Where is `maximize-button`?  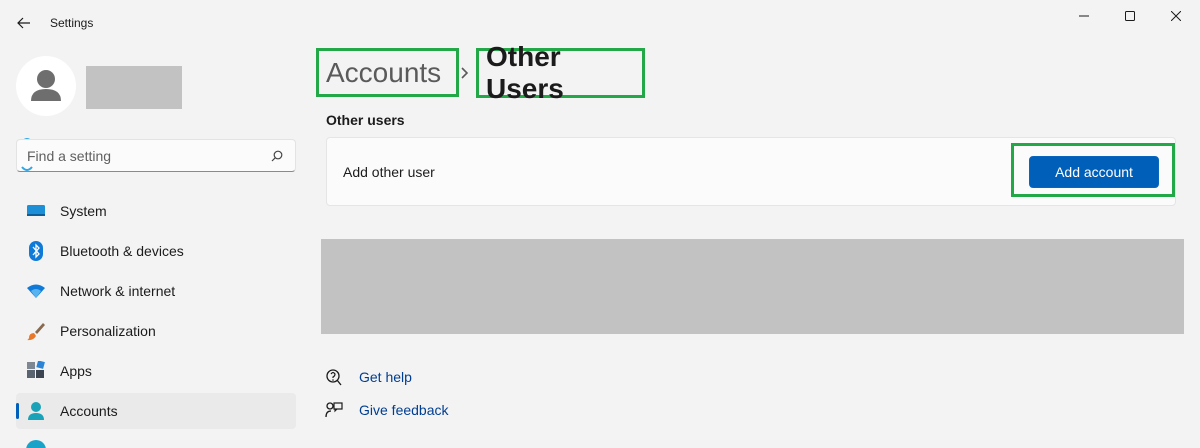
maximize-button is located at coordinates (1130, 16).